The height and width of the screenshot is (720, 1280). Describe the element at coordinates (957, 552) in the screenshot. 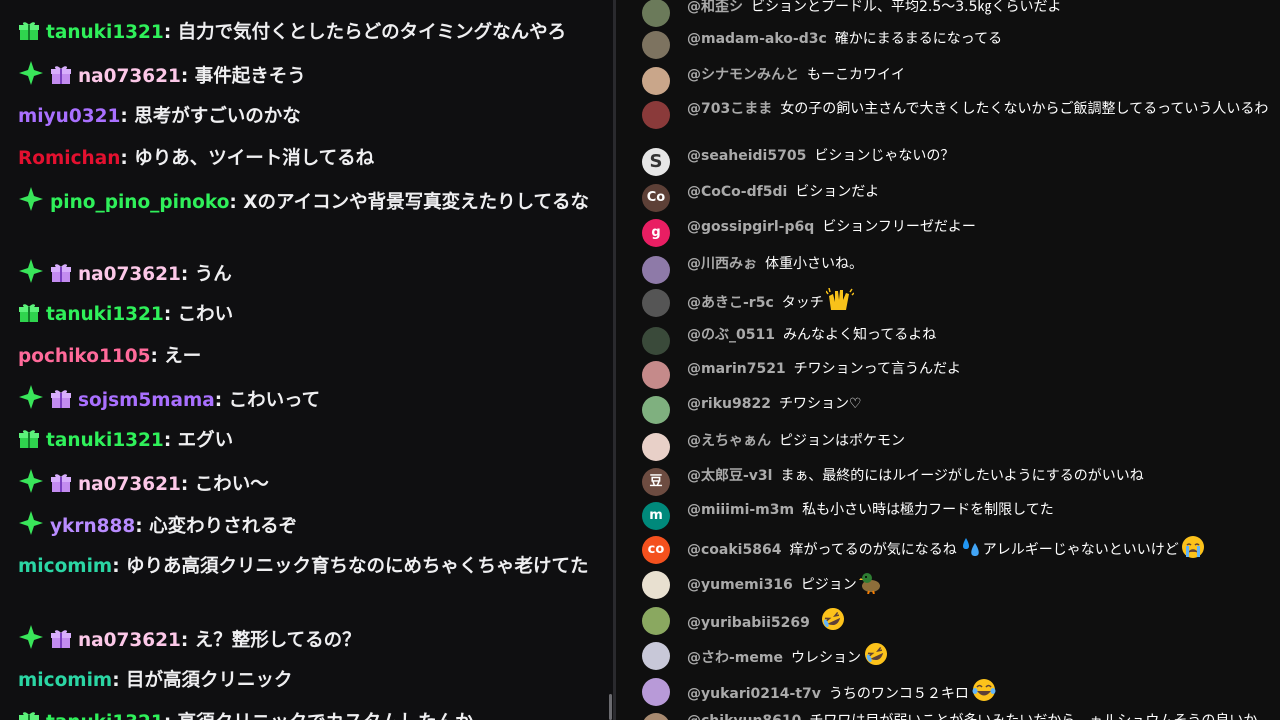

I see `yt-chat-message: co @coaki5864 痒がってるのが気になるね アレルギーじゃないといいけど` at that location.